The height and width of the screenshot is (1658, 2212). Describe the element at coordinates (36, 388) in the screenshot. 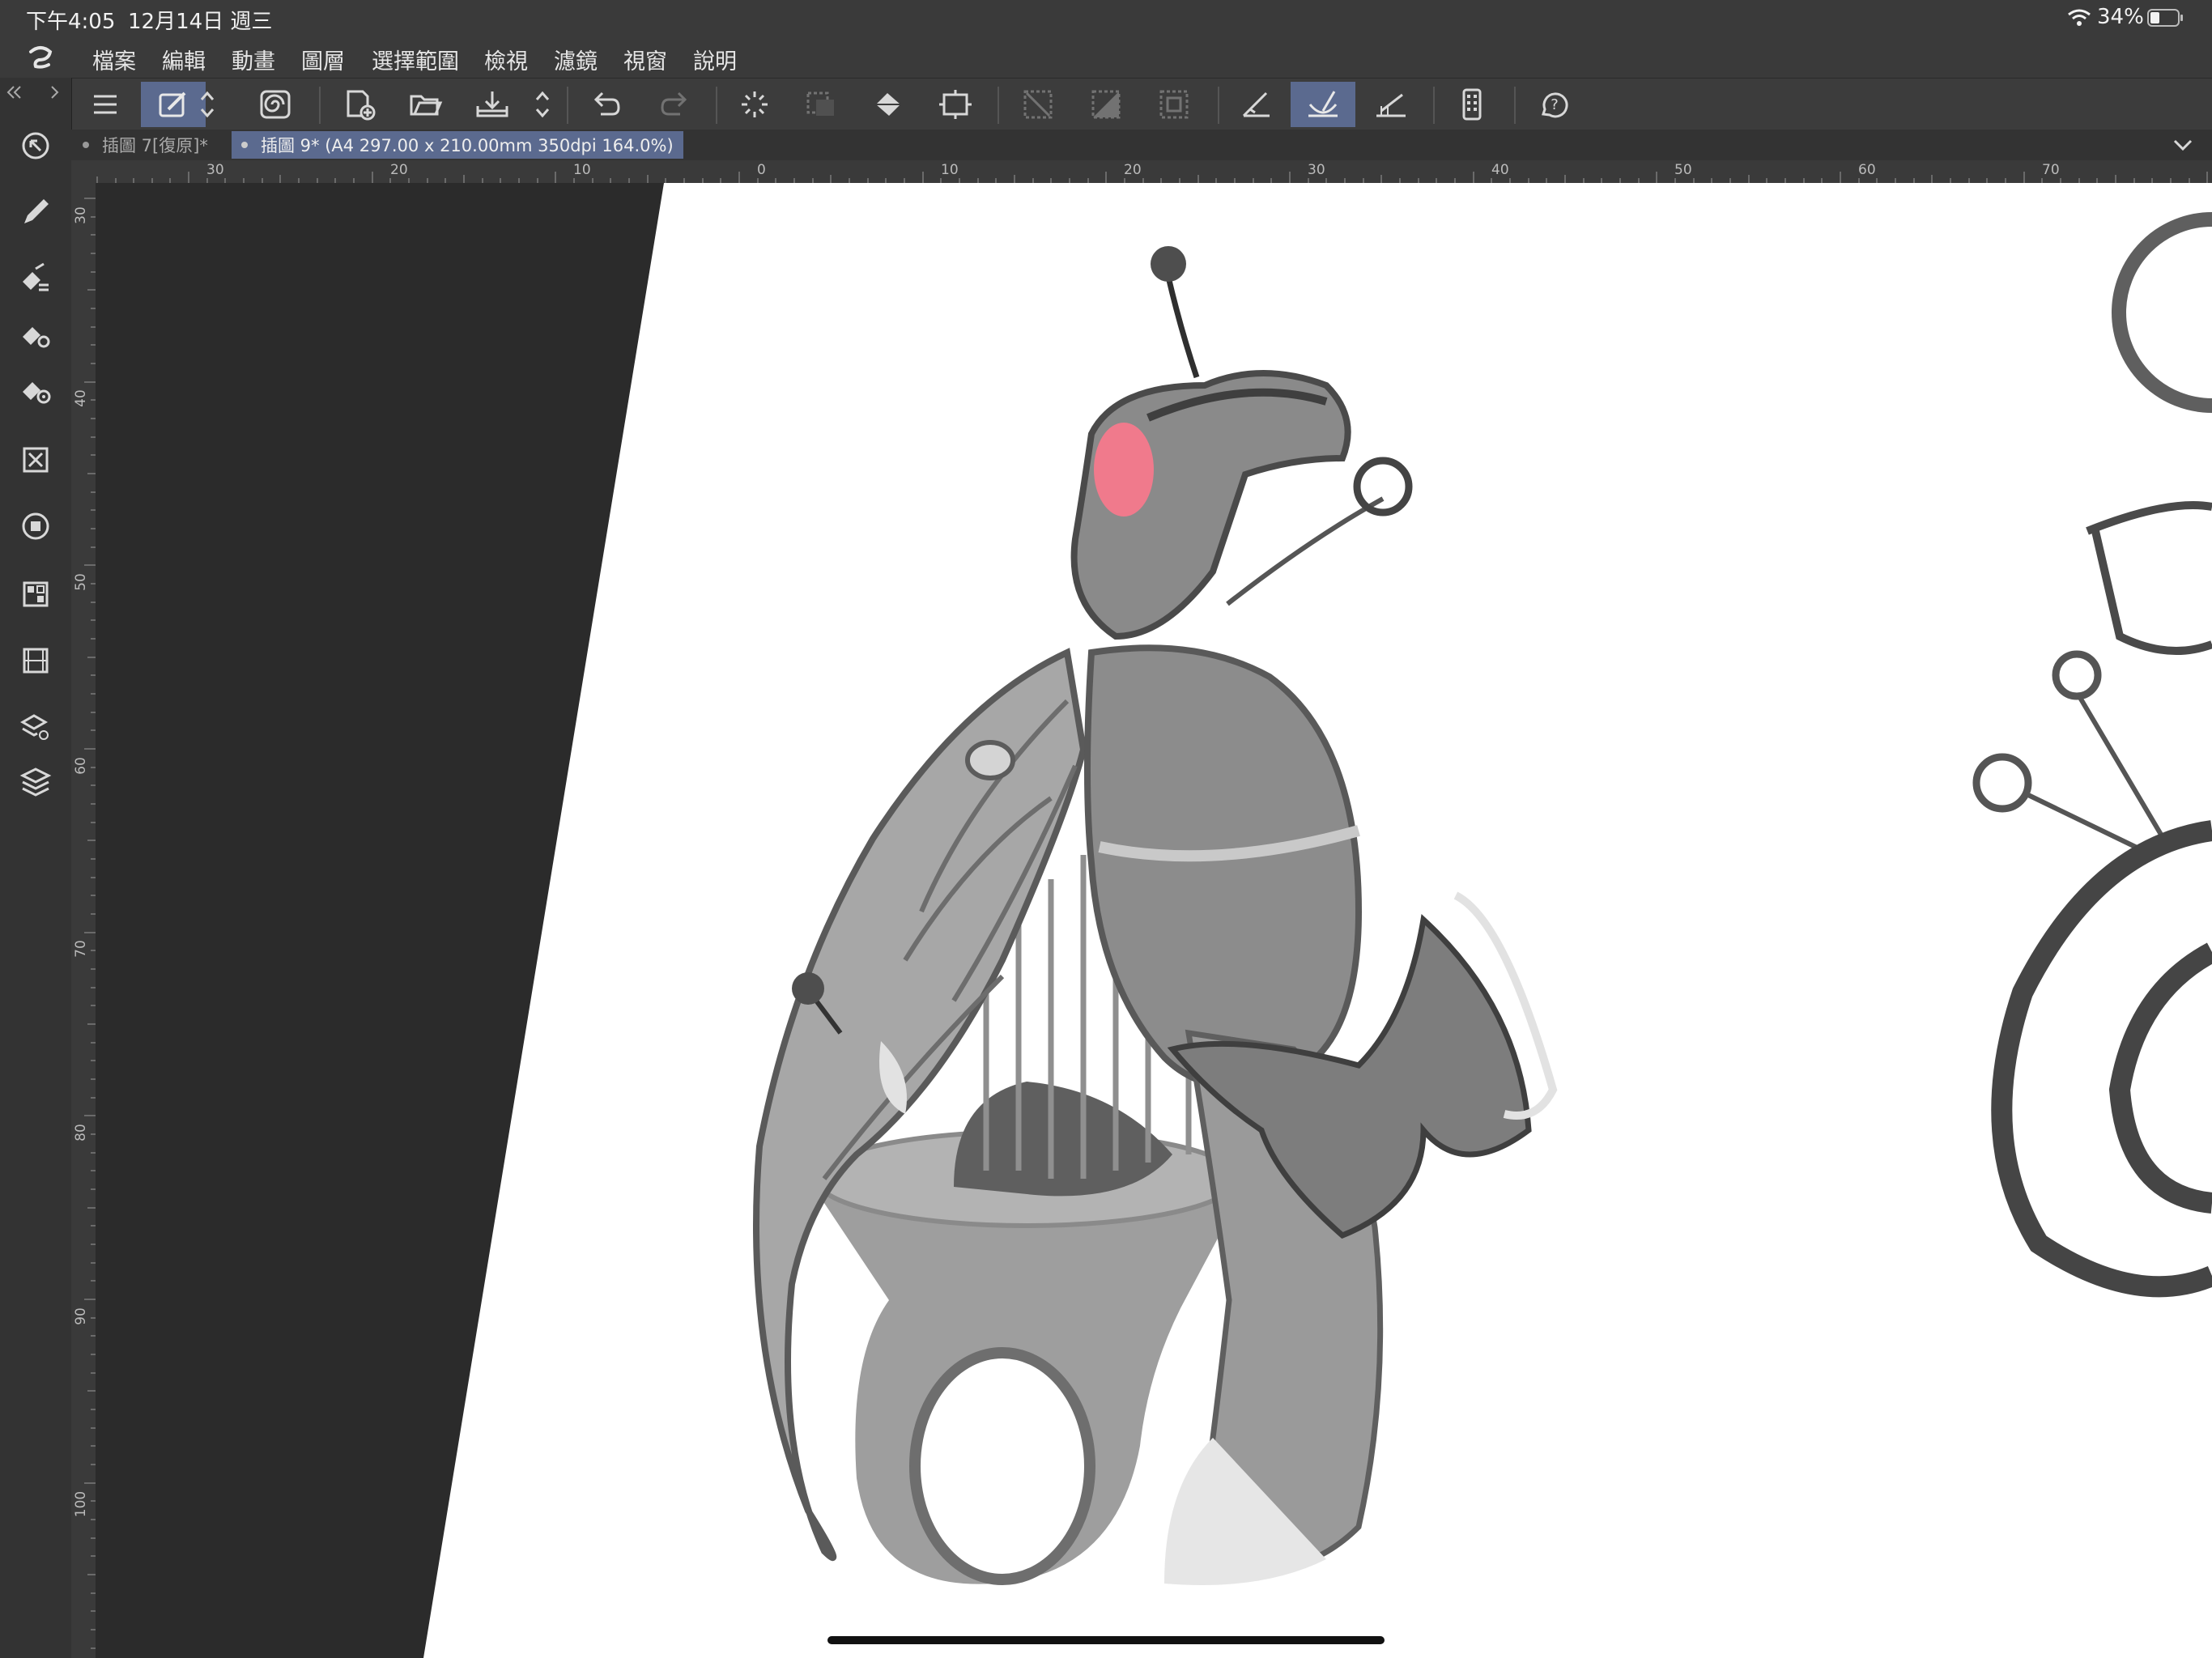

I see `color-picker-icon` at that location.